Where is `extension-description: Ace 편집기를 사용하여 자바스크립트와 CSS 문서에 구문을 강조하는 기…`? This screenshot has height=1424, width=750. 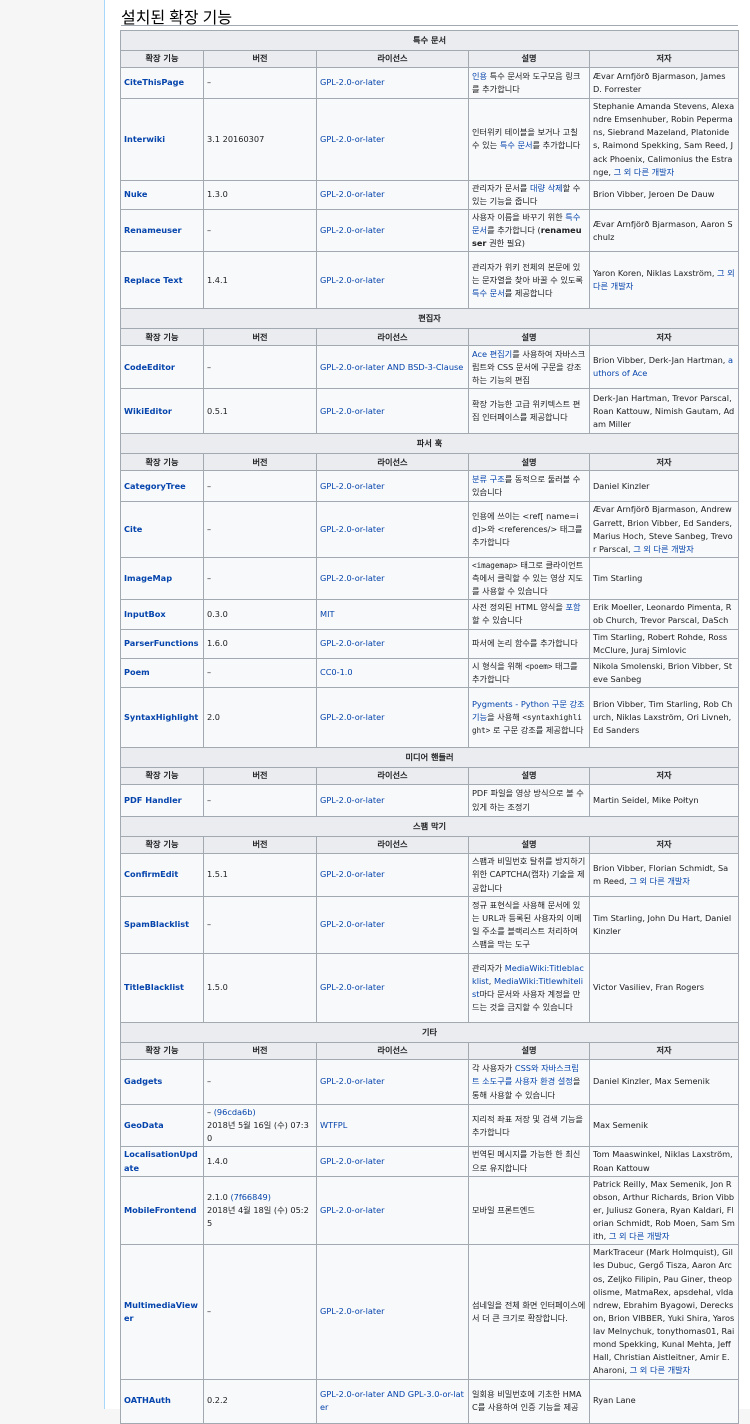
extension-description: Ace 편집기를 사용하여 자바스크립트와 CSS 문서에 구문을 강조하는 기… is located at coordinates (529, 367).